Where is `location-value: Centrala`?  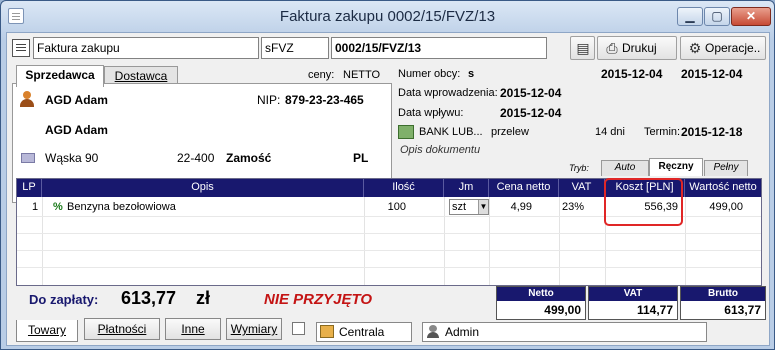
location-value: Centrala is located at coordinates (362, 332).